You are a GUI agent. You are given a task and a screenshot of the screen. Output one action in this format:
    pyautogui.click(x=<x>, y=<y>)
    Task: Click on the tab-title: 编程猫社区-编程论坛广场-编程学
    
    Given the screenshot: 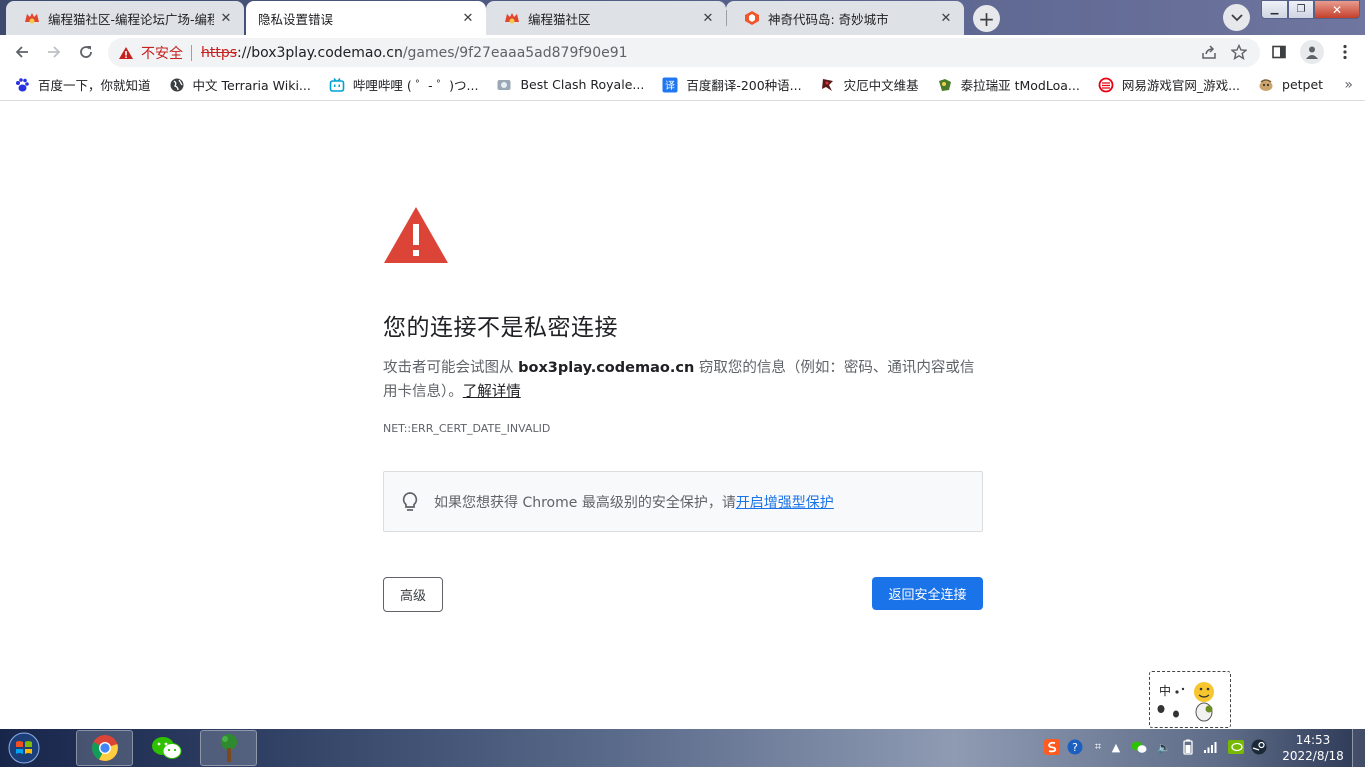 What is the action you would take?
    pyautogui.click(x=131, y=19)
    